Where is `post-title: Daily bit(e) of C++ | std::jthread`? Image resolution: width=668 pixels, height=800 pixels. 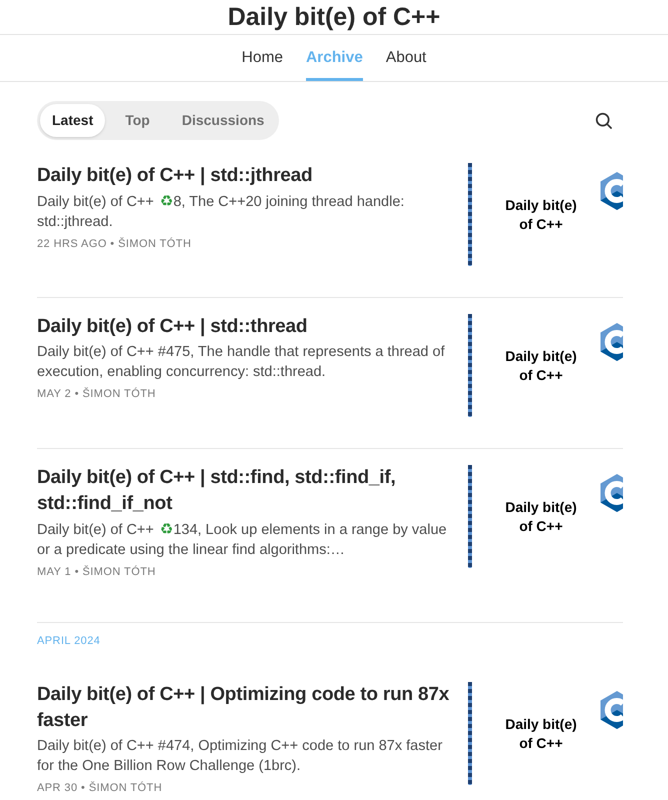
post-title: Daily bit(e) of C++ | std::jthread is located at coordinates (247, 176).